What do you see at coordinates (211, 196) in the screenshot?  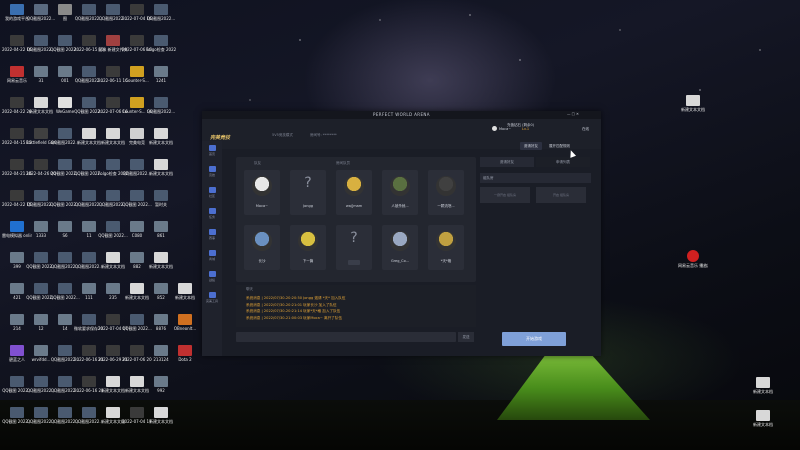 I see `sidebar-item-label: 社区` at bounding box center [211, 196].